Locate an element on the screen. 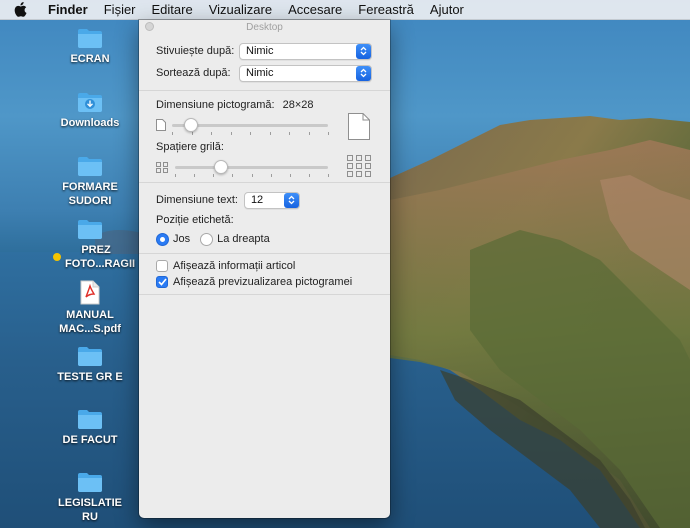 The height and width of the screenshot is (528, 690). show-icon-preview-checkbox is located at coordinates (162, 282).